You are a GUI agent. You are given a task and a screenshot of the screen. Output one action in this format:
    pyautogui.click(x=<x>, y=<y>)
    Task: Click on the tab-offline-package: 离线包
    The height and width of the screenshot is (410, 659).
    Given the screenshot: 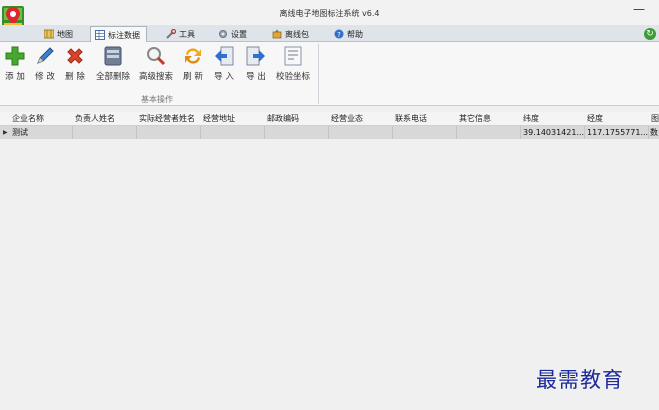 What is the action you would take?
    pyautogui.click(x=291, y=34)
    